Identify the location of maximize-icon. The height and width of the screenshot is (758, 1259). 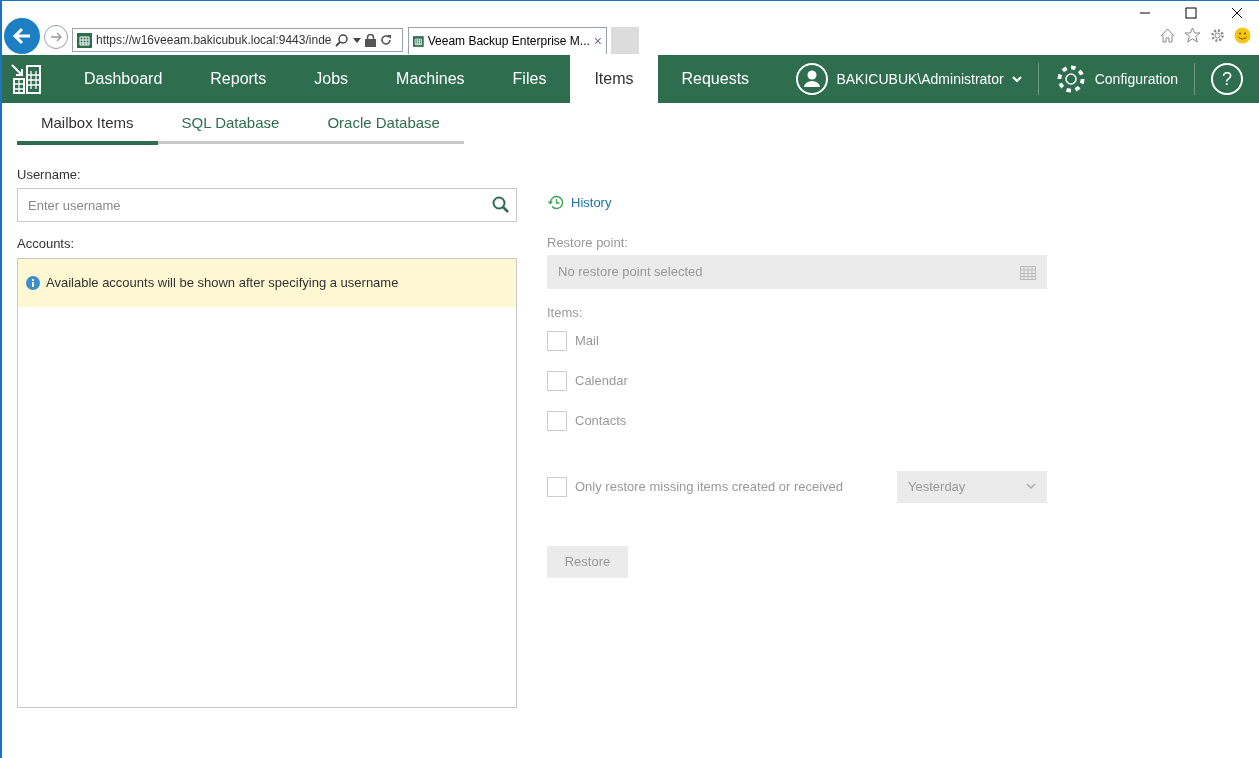
(1191, 13).